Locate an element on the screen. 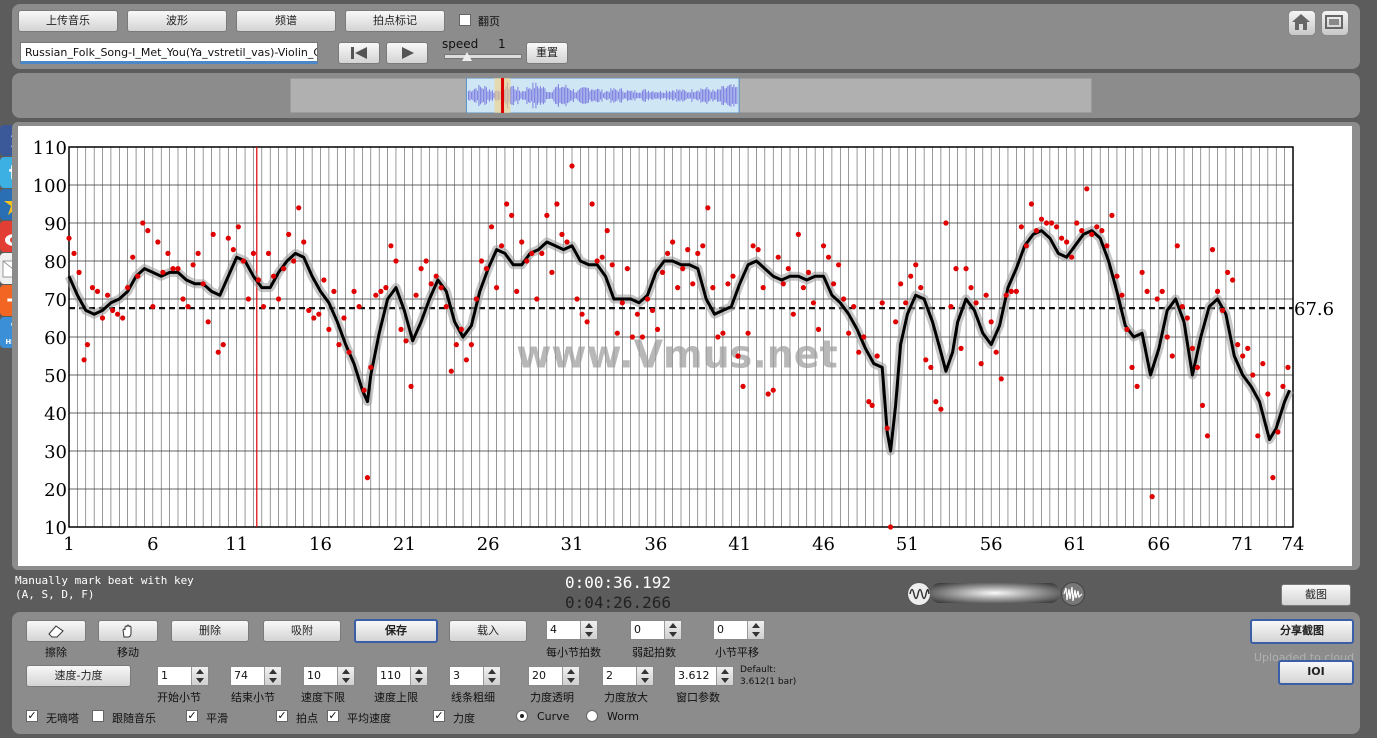 The height and width of the screenshot is (738, 1377). save-button: 保存 is located at coordinates (396, 631).